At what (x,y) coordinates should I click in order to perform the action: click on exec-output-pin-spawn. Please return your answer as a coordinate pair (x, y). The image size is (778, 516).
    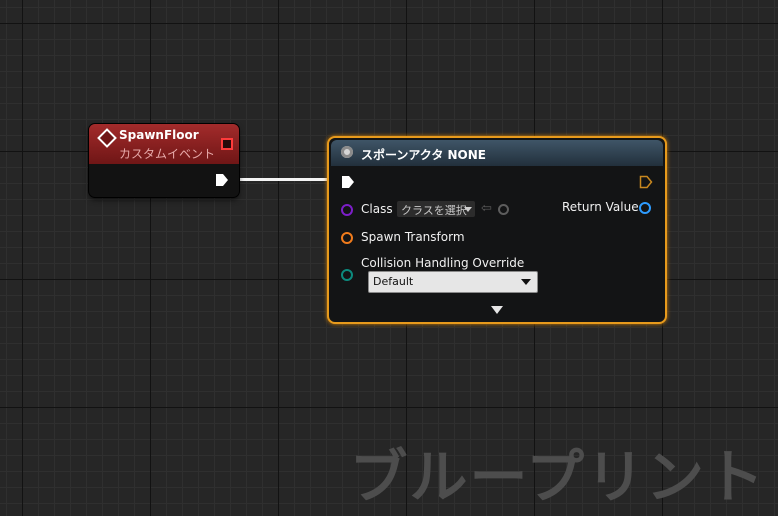
    Looking at the image, I should click on (646, 182).